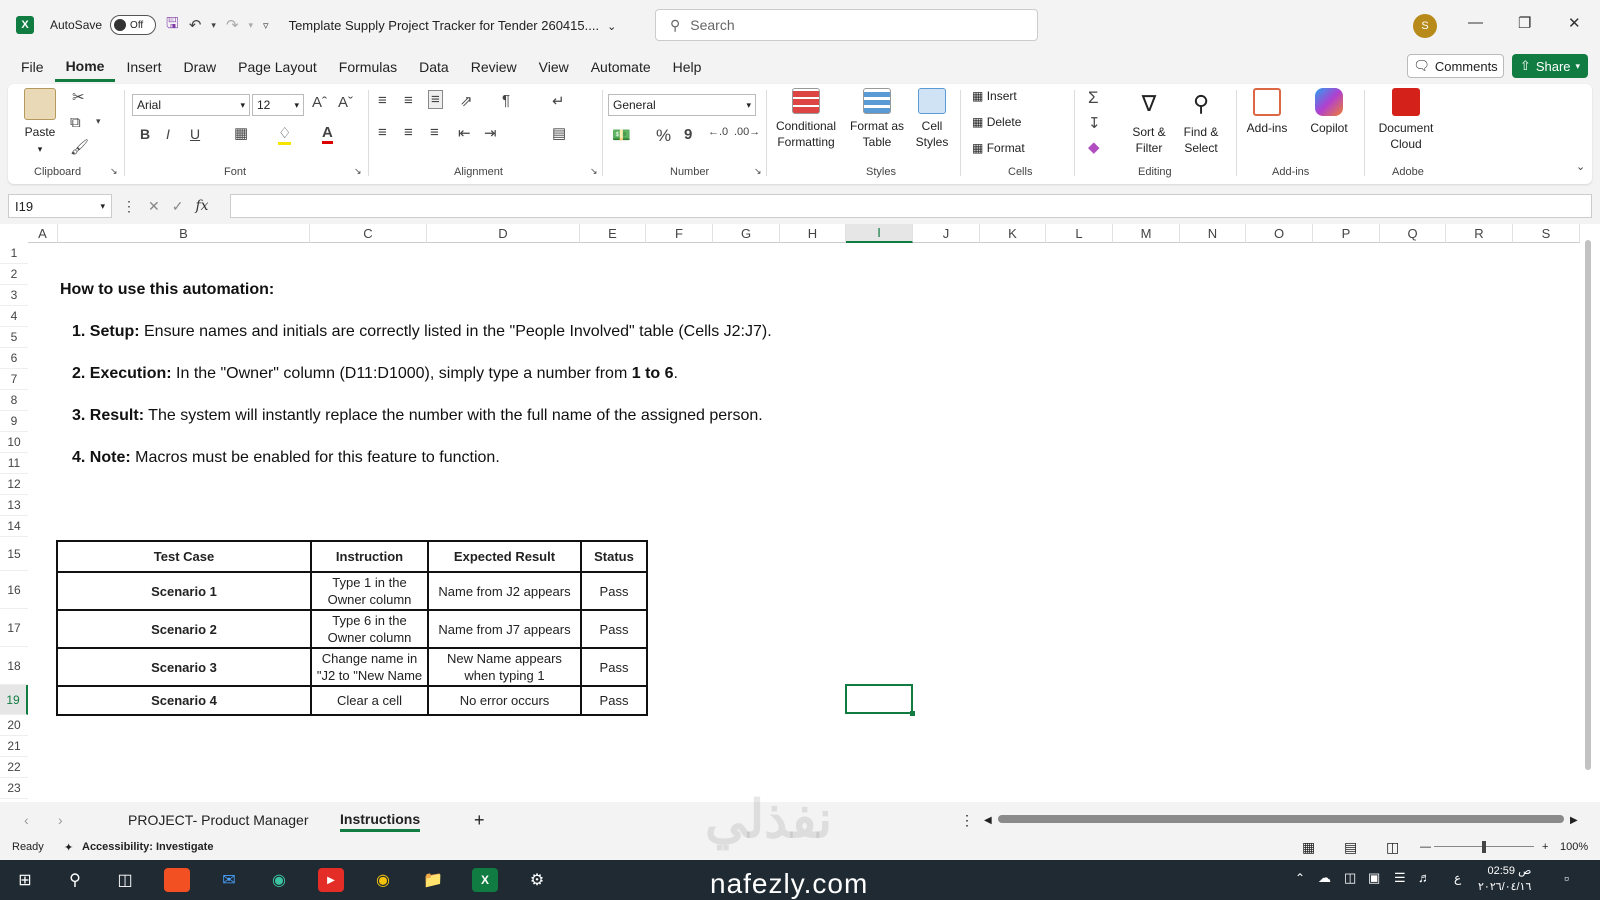 The width and height of the screenshot is (1600, 900). What do you see at coordinates (1350, 878) in the screenshot?
I see `display-icon: ◫` at bounding box center [1350, 878].